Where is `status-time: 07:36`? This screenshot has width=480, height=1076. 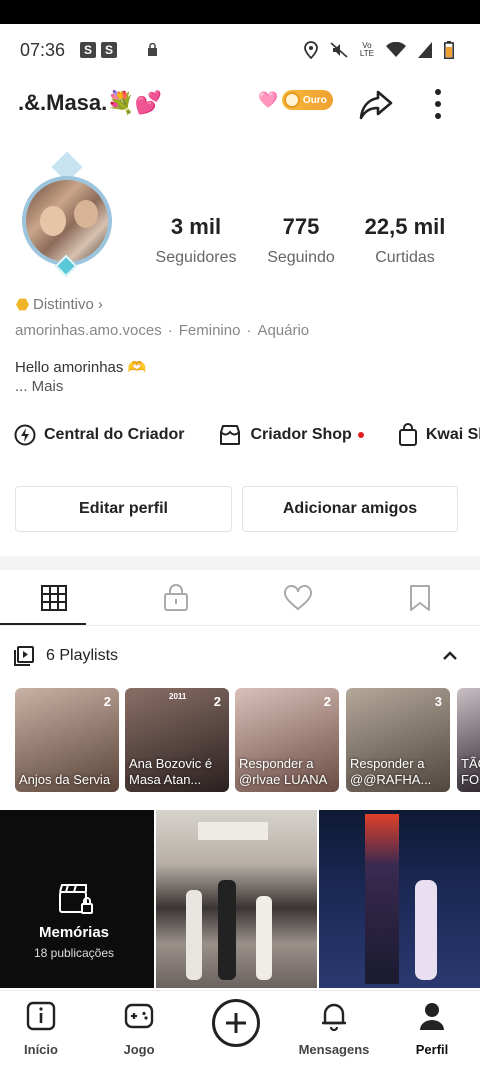 status-time: 07:36 is located at coordinates (43, 50).